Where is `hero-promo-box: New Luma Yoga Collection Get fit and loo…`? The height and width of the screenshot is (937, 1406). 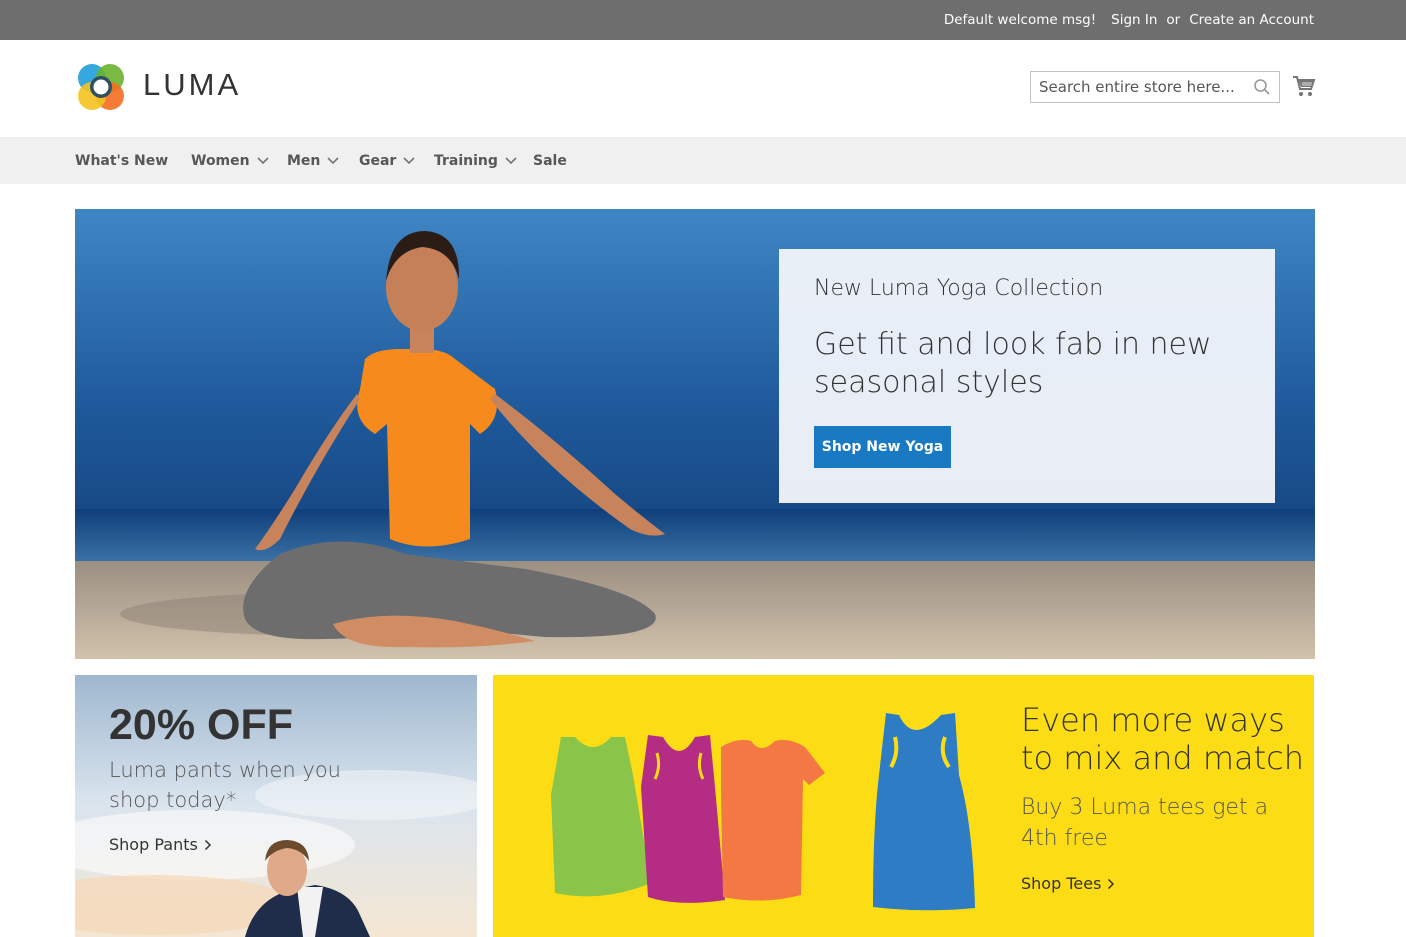 hero-promo-box: New Luma Yoga Collection Get fit and loo… is located at coordinates (1027, 376).